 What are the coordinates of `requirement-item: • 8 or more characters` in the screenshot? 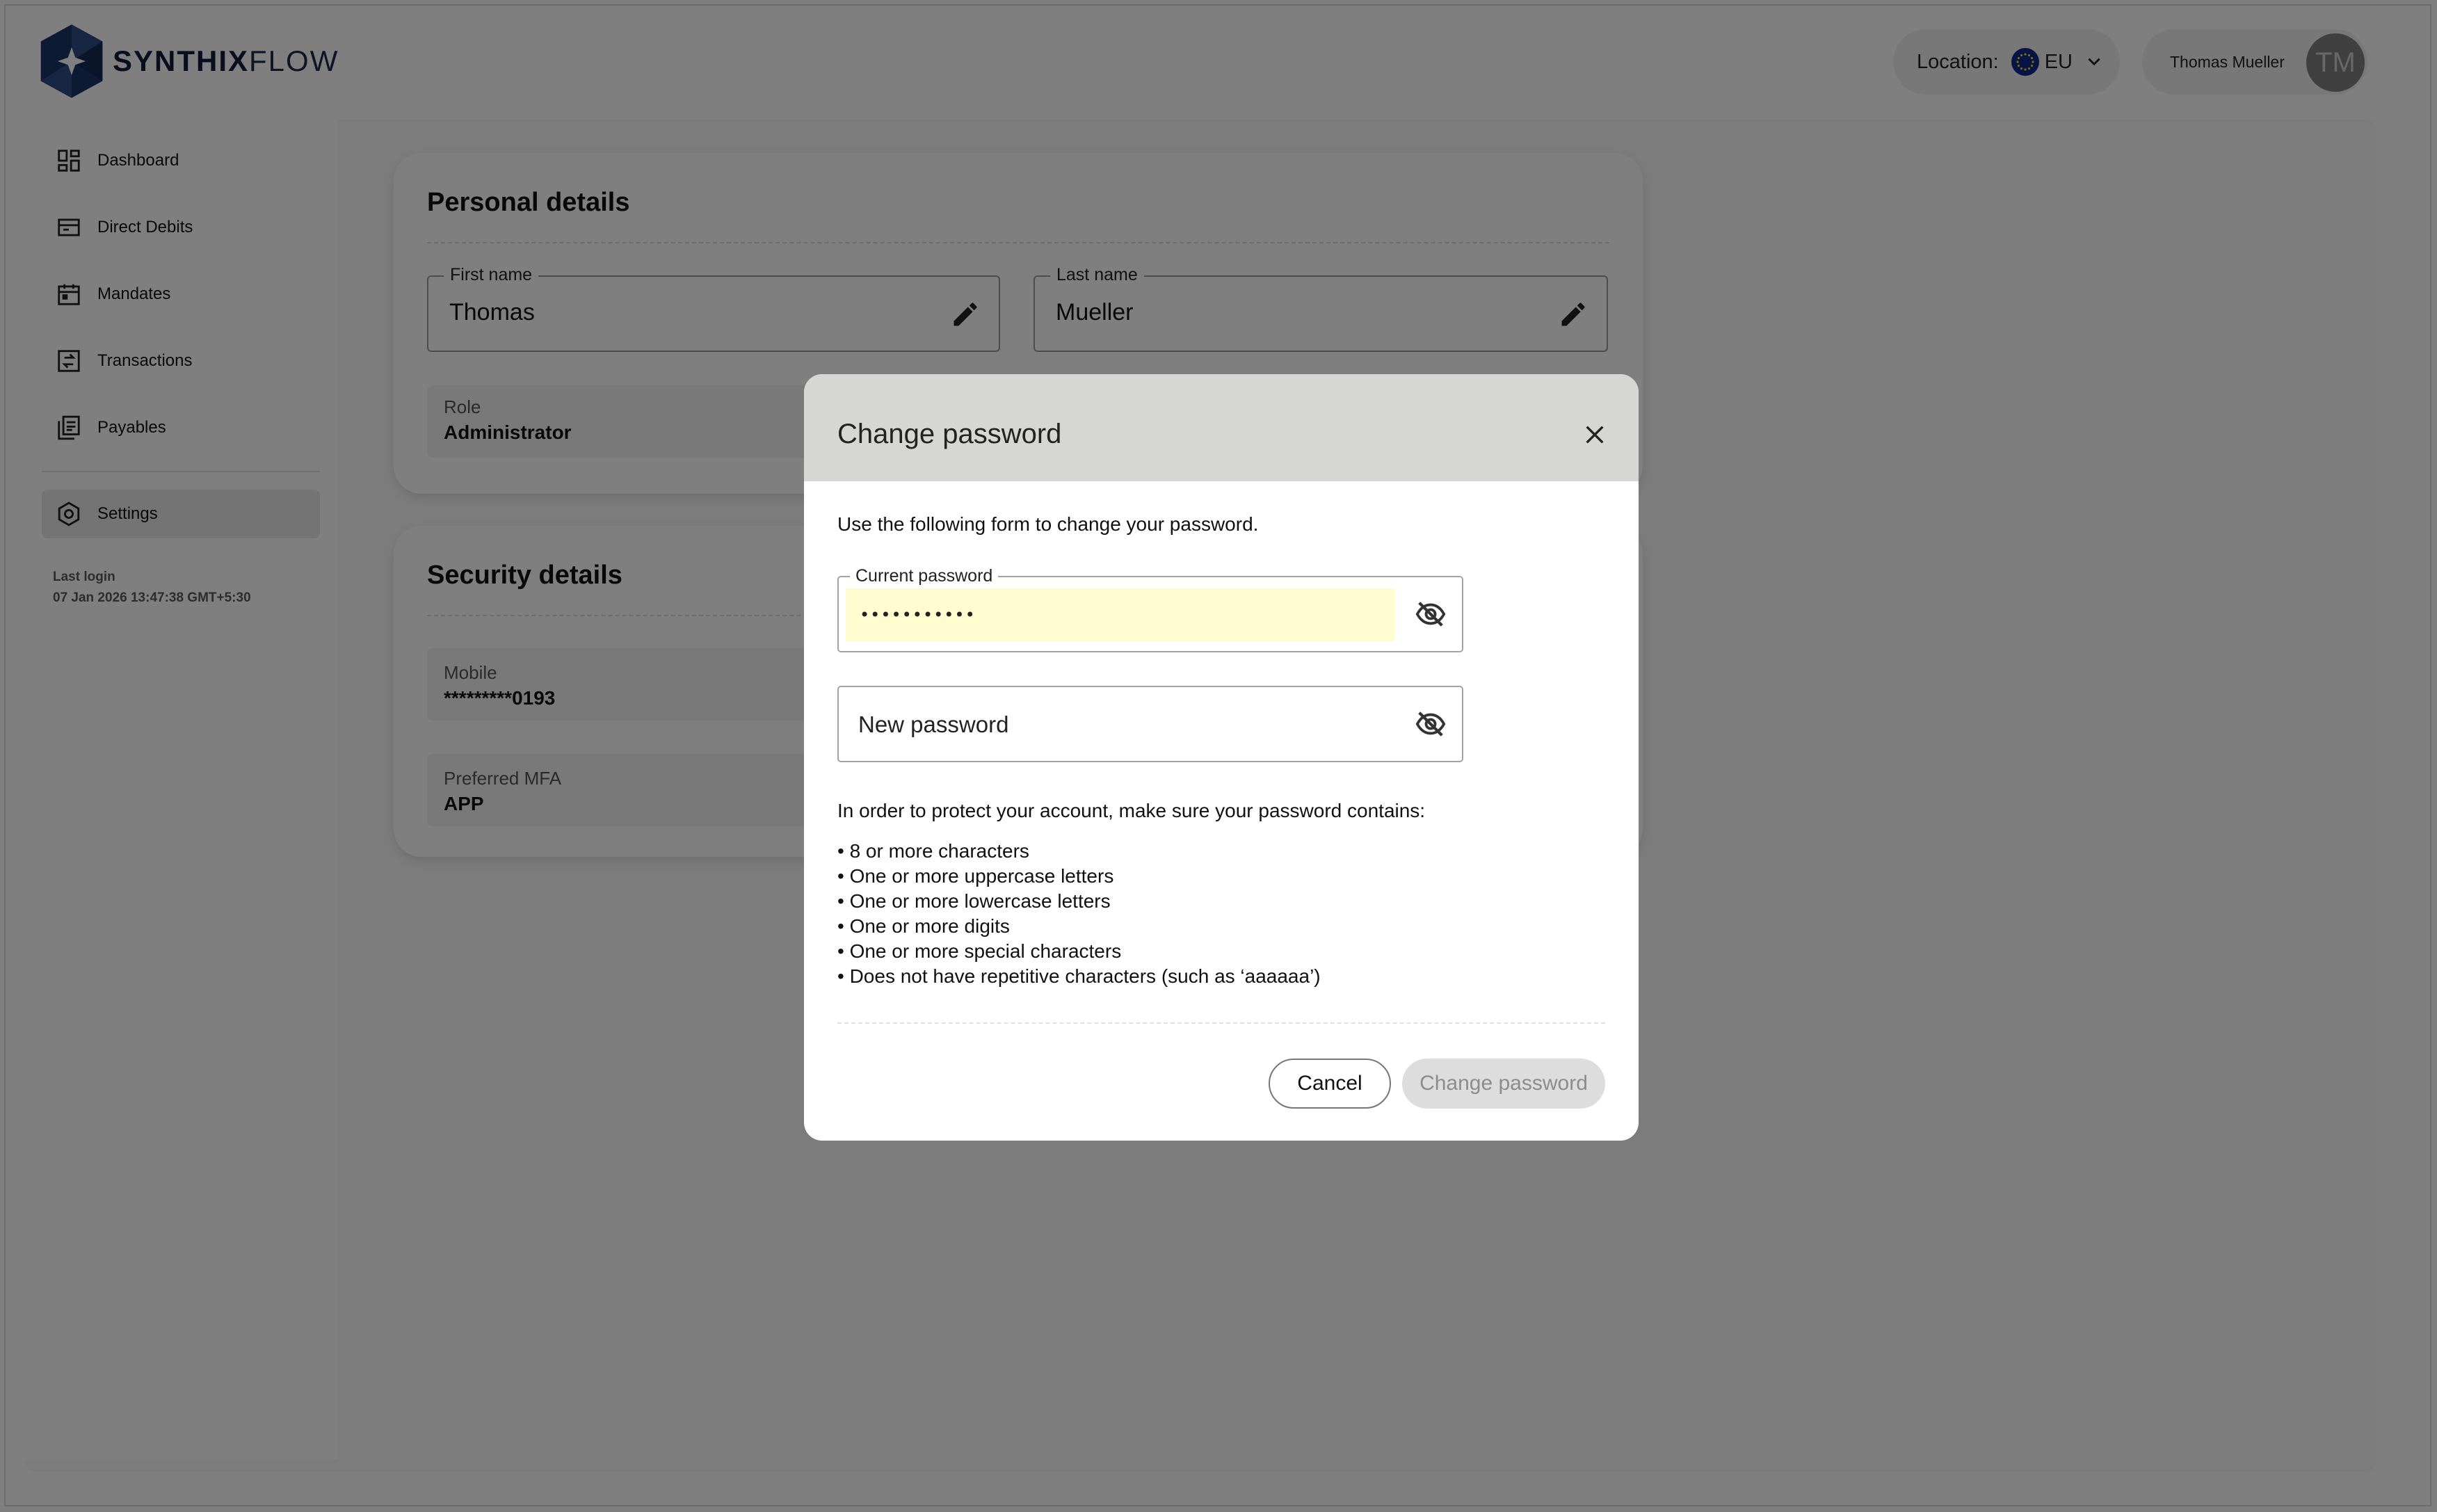 It's located at (933, 851).